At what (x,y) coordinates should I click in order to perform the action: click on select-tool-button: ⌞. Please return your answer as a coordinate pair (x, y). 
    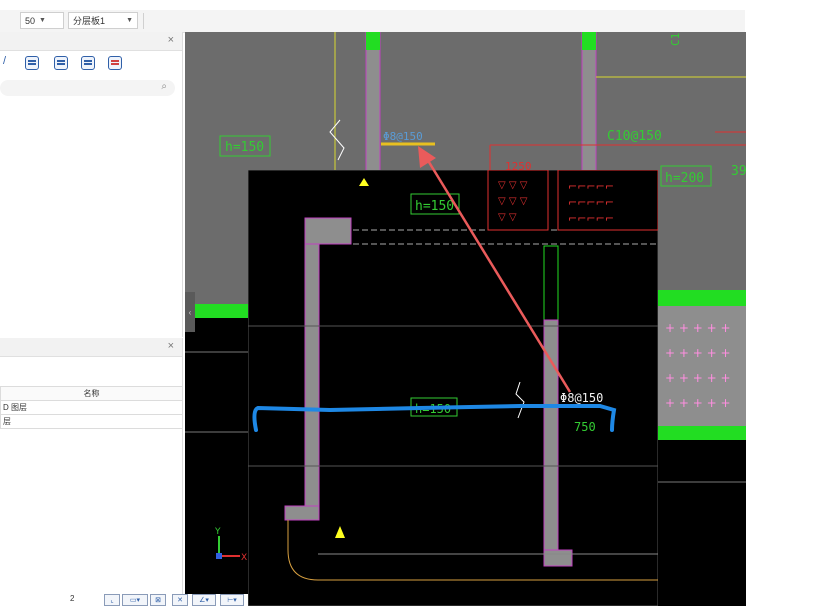
    Looking at the image, I should click on (112, 600).